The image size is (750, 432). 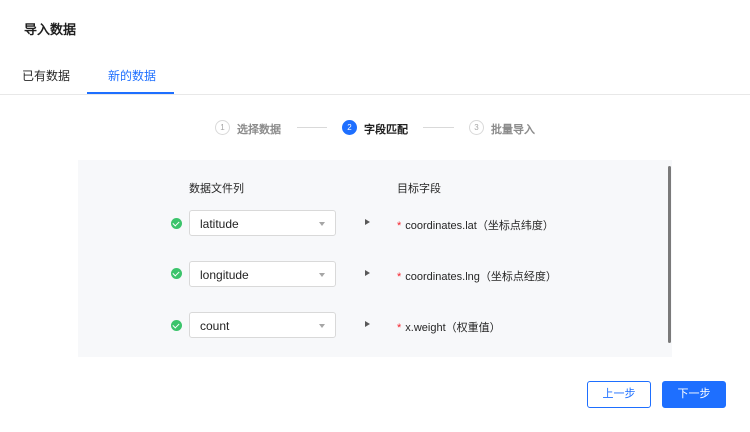 What do you see at coordinates (216, 189) in the screenshot?
I see `source-column-header: 数据文件列` at bounding box center [216, 189].